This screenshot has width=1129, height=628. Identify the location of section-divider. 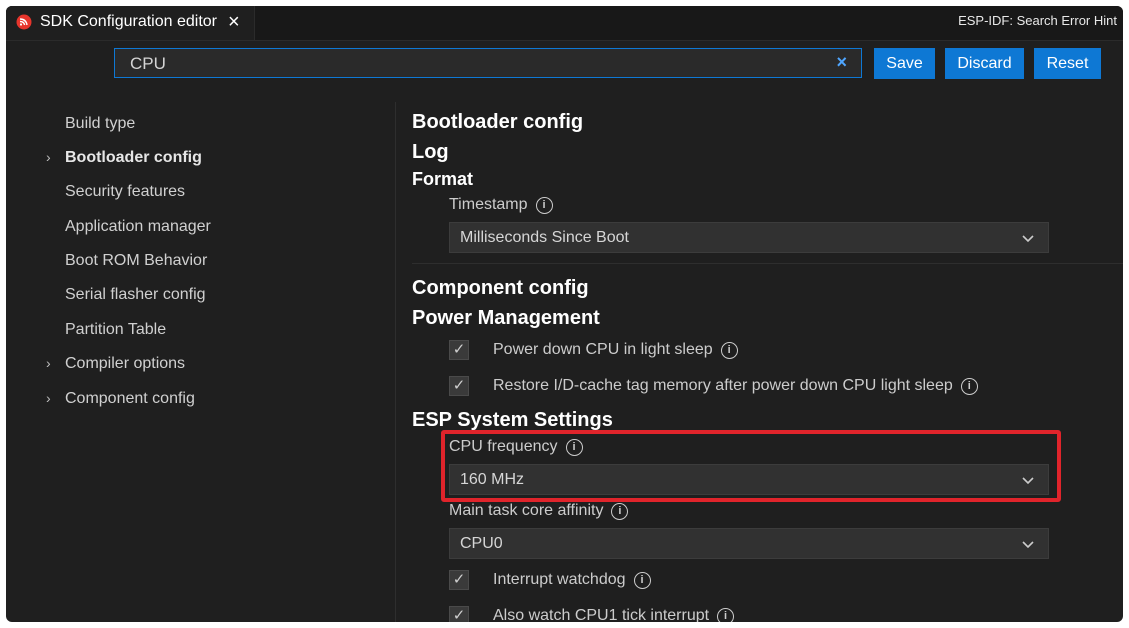
(767, 263).